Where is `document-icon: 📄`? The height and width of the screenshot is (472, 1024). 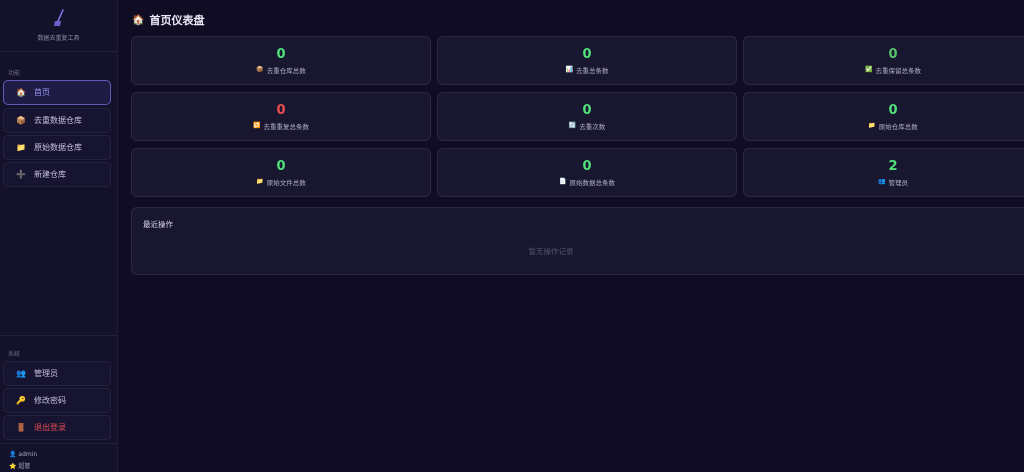 document-icon: 📄 is located at coordinates (563, 181).